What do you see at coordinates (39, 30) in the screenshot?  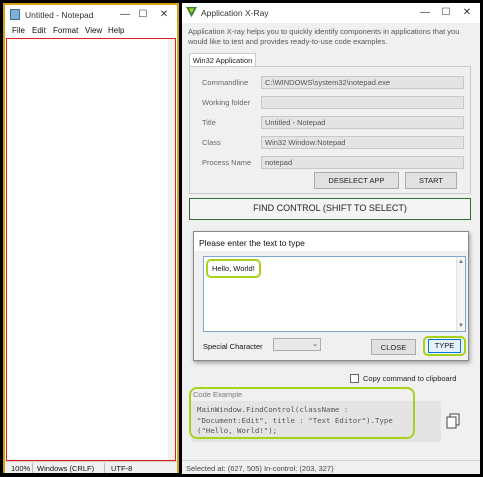 I see `menu-edit: Edit` at bounding box center [39, 30].